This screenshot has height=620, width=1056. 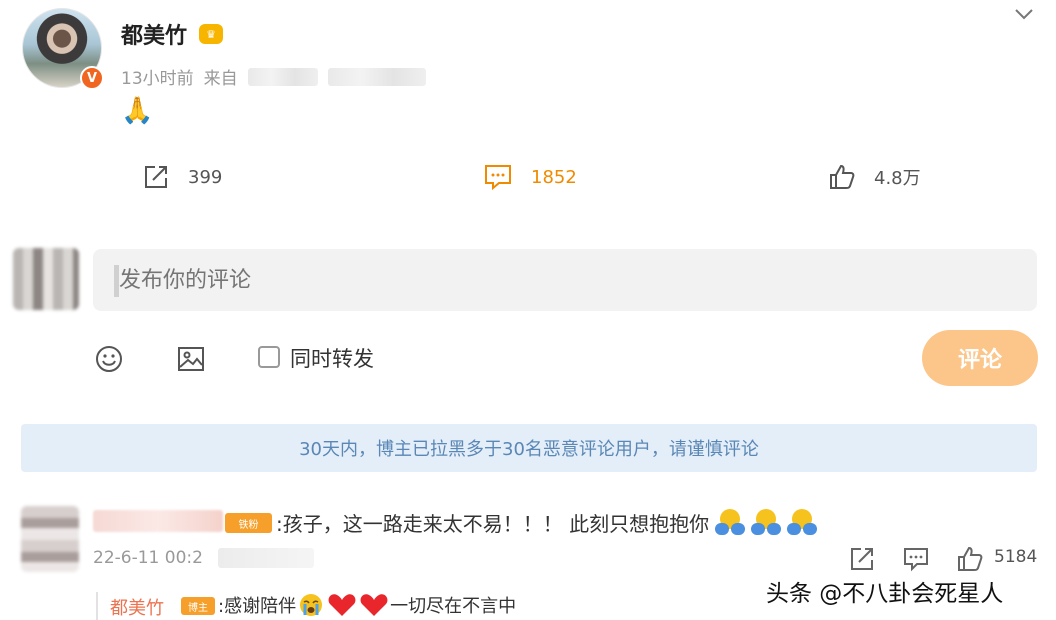 I want to click on reply-text-before: :感谢陪伴, so click(x=257, y=606).